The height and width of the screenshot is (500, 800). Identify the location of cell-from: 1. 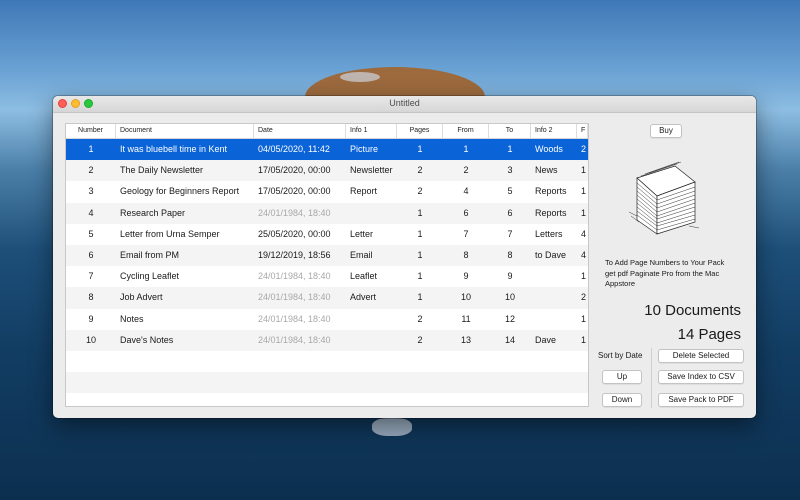
(466, 149).